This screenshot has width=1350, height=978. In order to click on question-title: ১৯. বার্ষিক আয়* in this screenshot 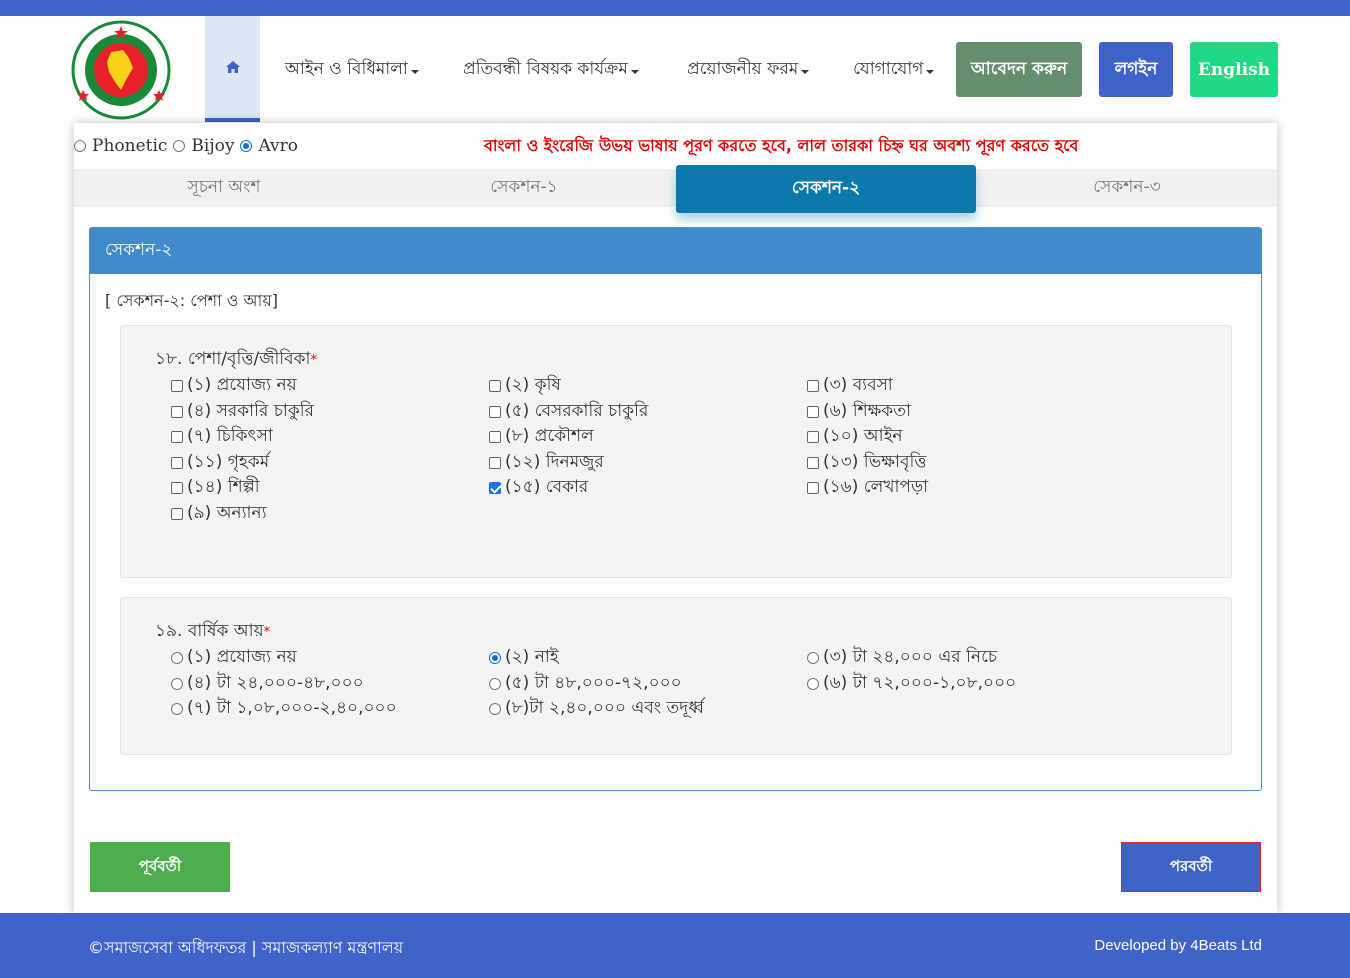, I will do `click(212, 632)`.